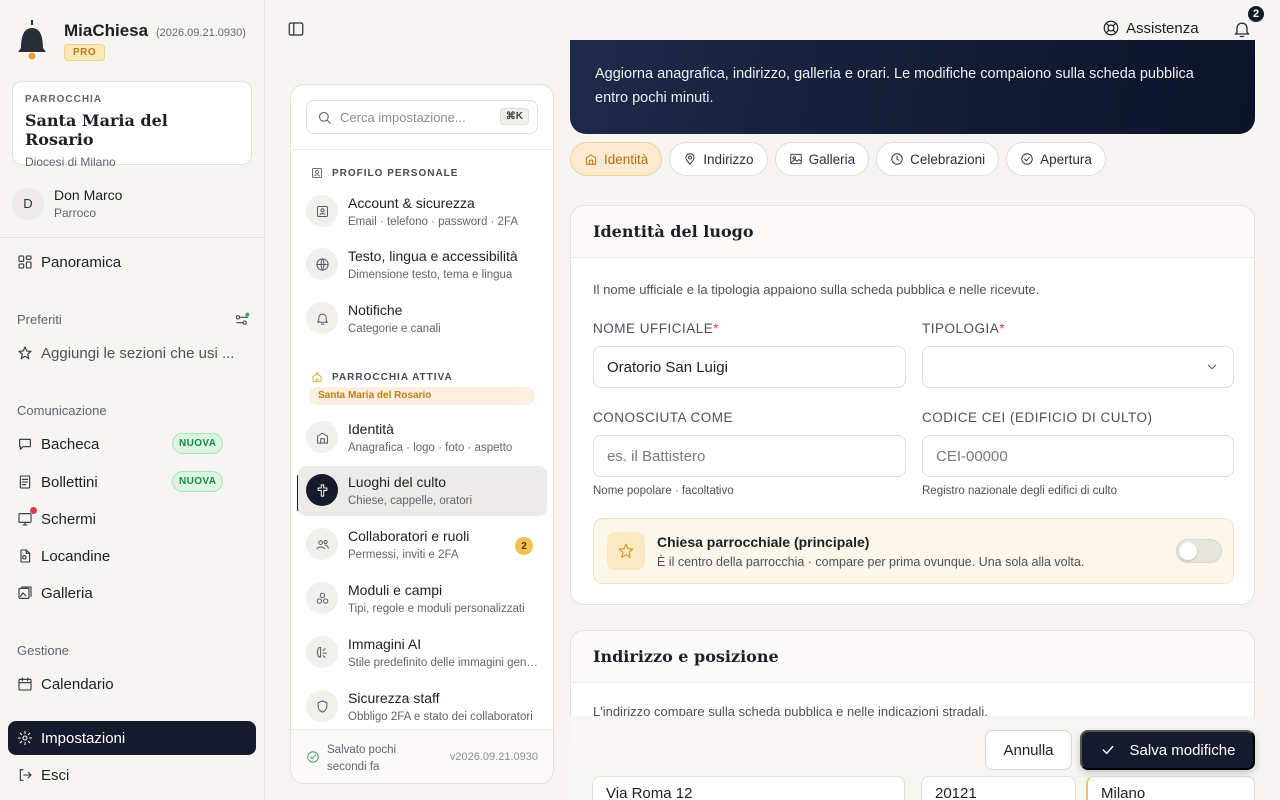 This screenshot has height=800, width=1280. Describe the element at coordinates (749, 367) in the screenshot. I see `official-name-input: Oratorio San Luigi` at that location.